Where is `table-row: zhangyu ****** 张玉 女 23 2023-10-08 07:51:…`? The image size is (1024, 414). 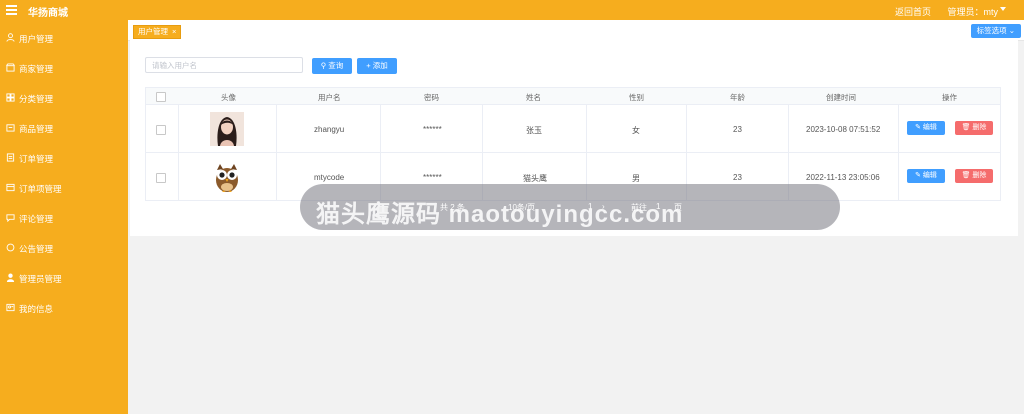 table-row: zhangyu ****** 张玉 女 23 2023-10-08 07:51:… is located at coordinates (573, 129).